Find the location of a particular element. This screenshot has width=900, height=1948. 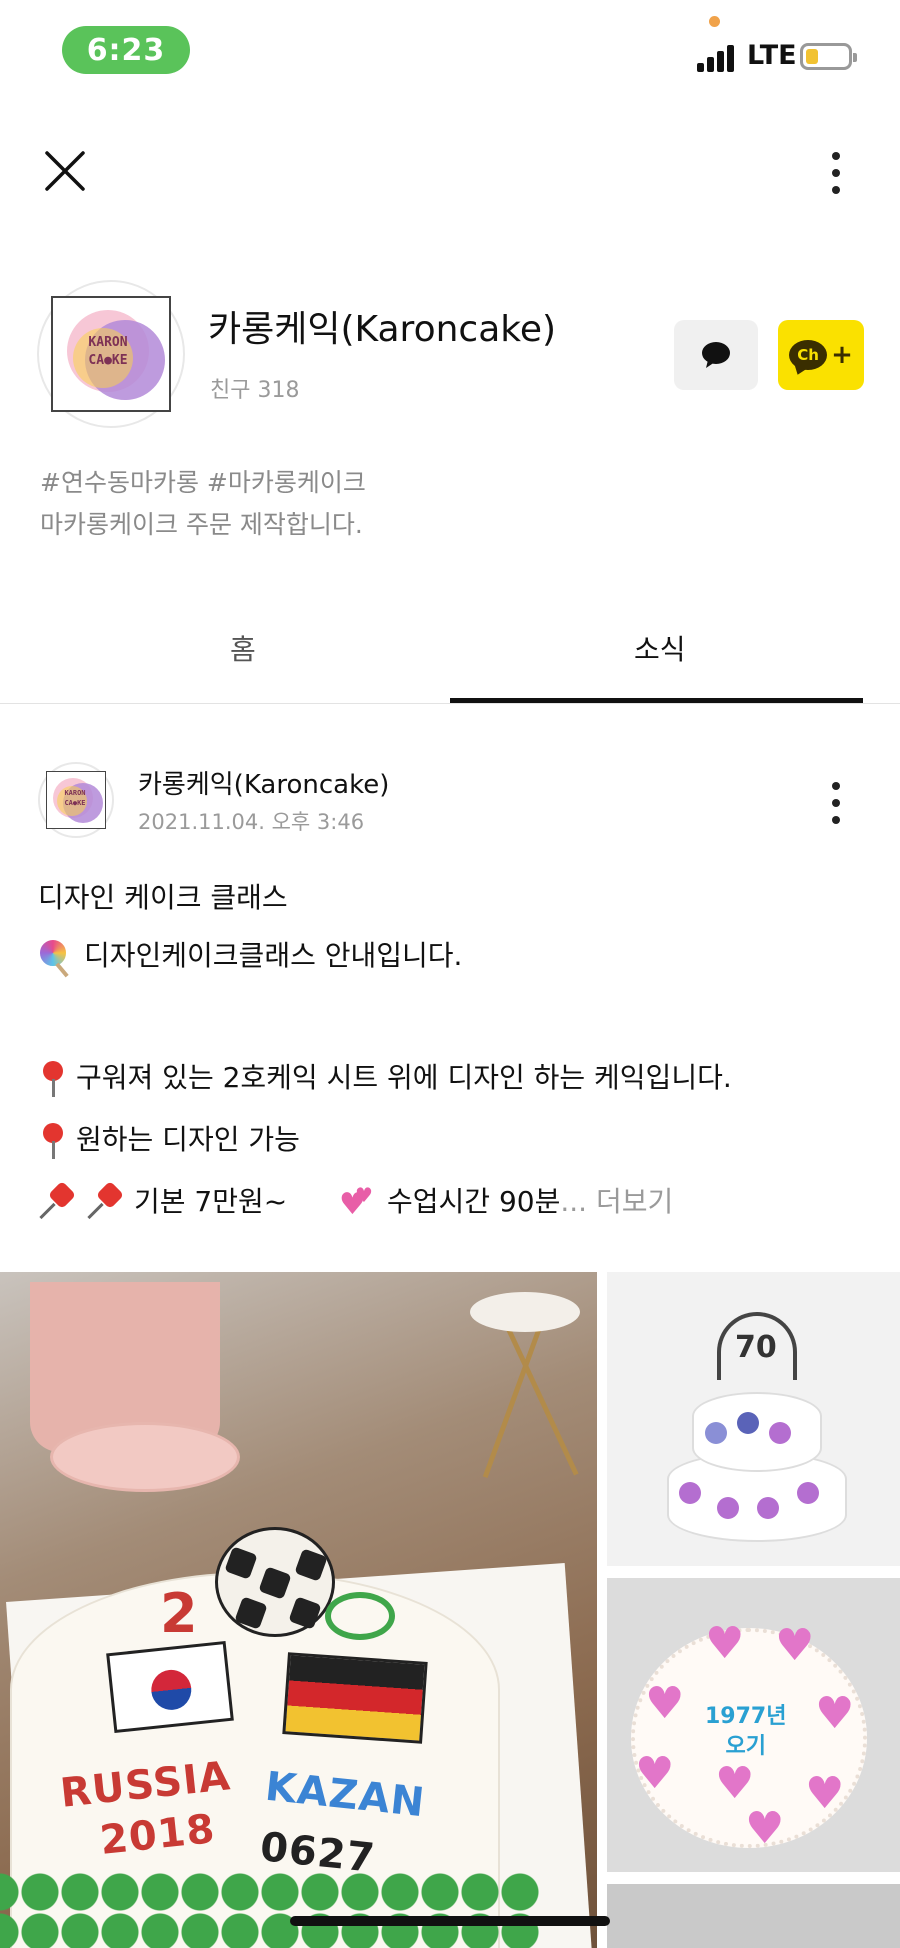

signal-icon is located at coordinates (717, 58).